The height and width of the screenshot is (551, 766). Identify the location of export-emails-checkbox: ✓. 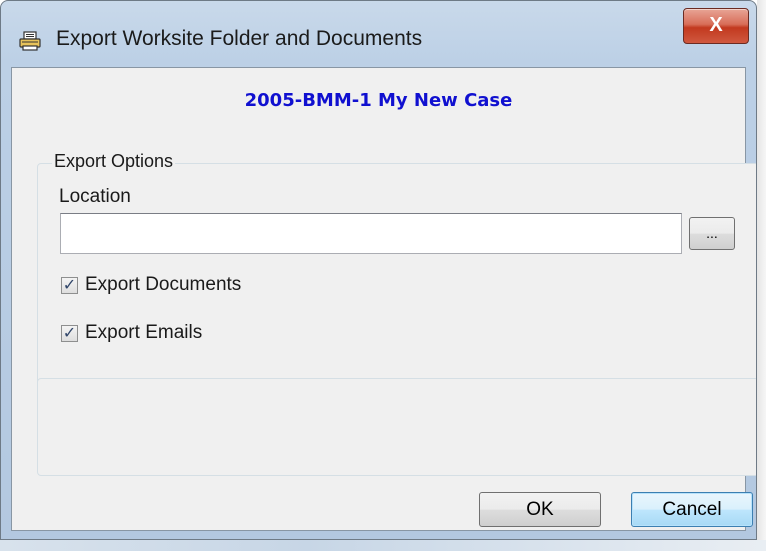
(69, 333).